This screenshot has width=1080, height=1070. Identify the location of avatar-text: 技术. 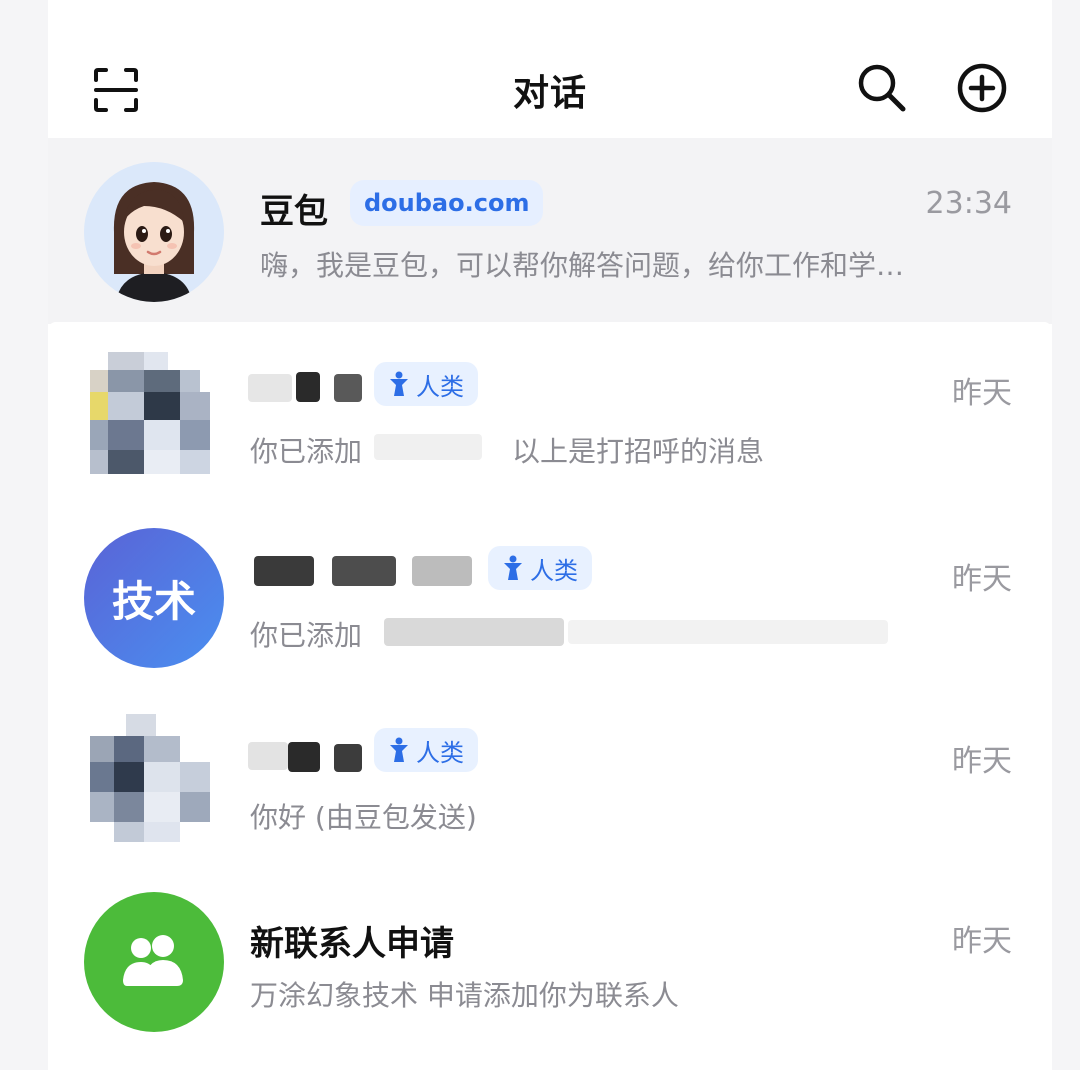
(153, 601).